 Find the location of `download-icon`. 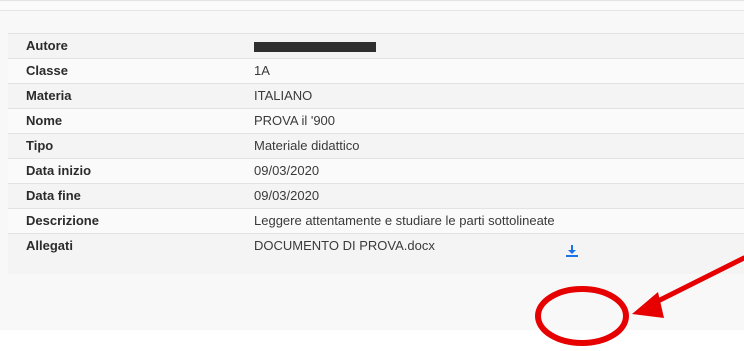

download-icon is located at coordinates (572, 249).